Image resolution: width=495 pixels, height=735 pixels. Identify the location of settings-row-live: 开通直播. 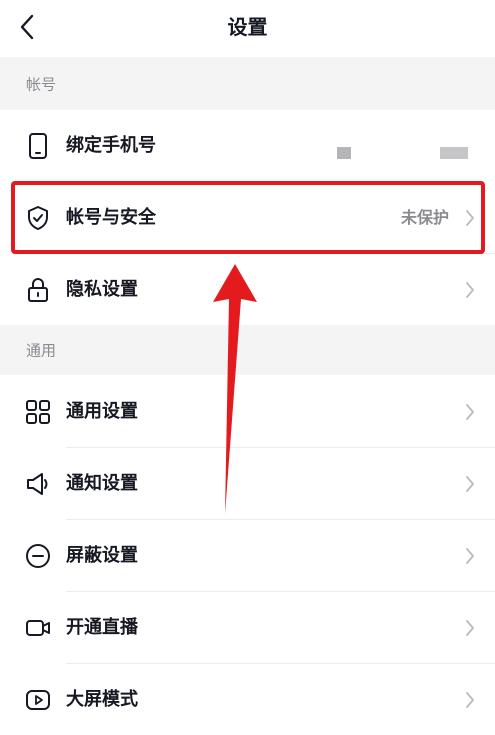
(247, 627).